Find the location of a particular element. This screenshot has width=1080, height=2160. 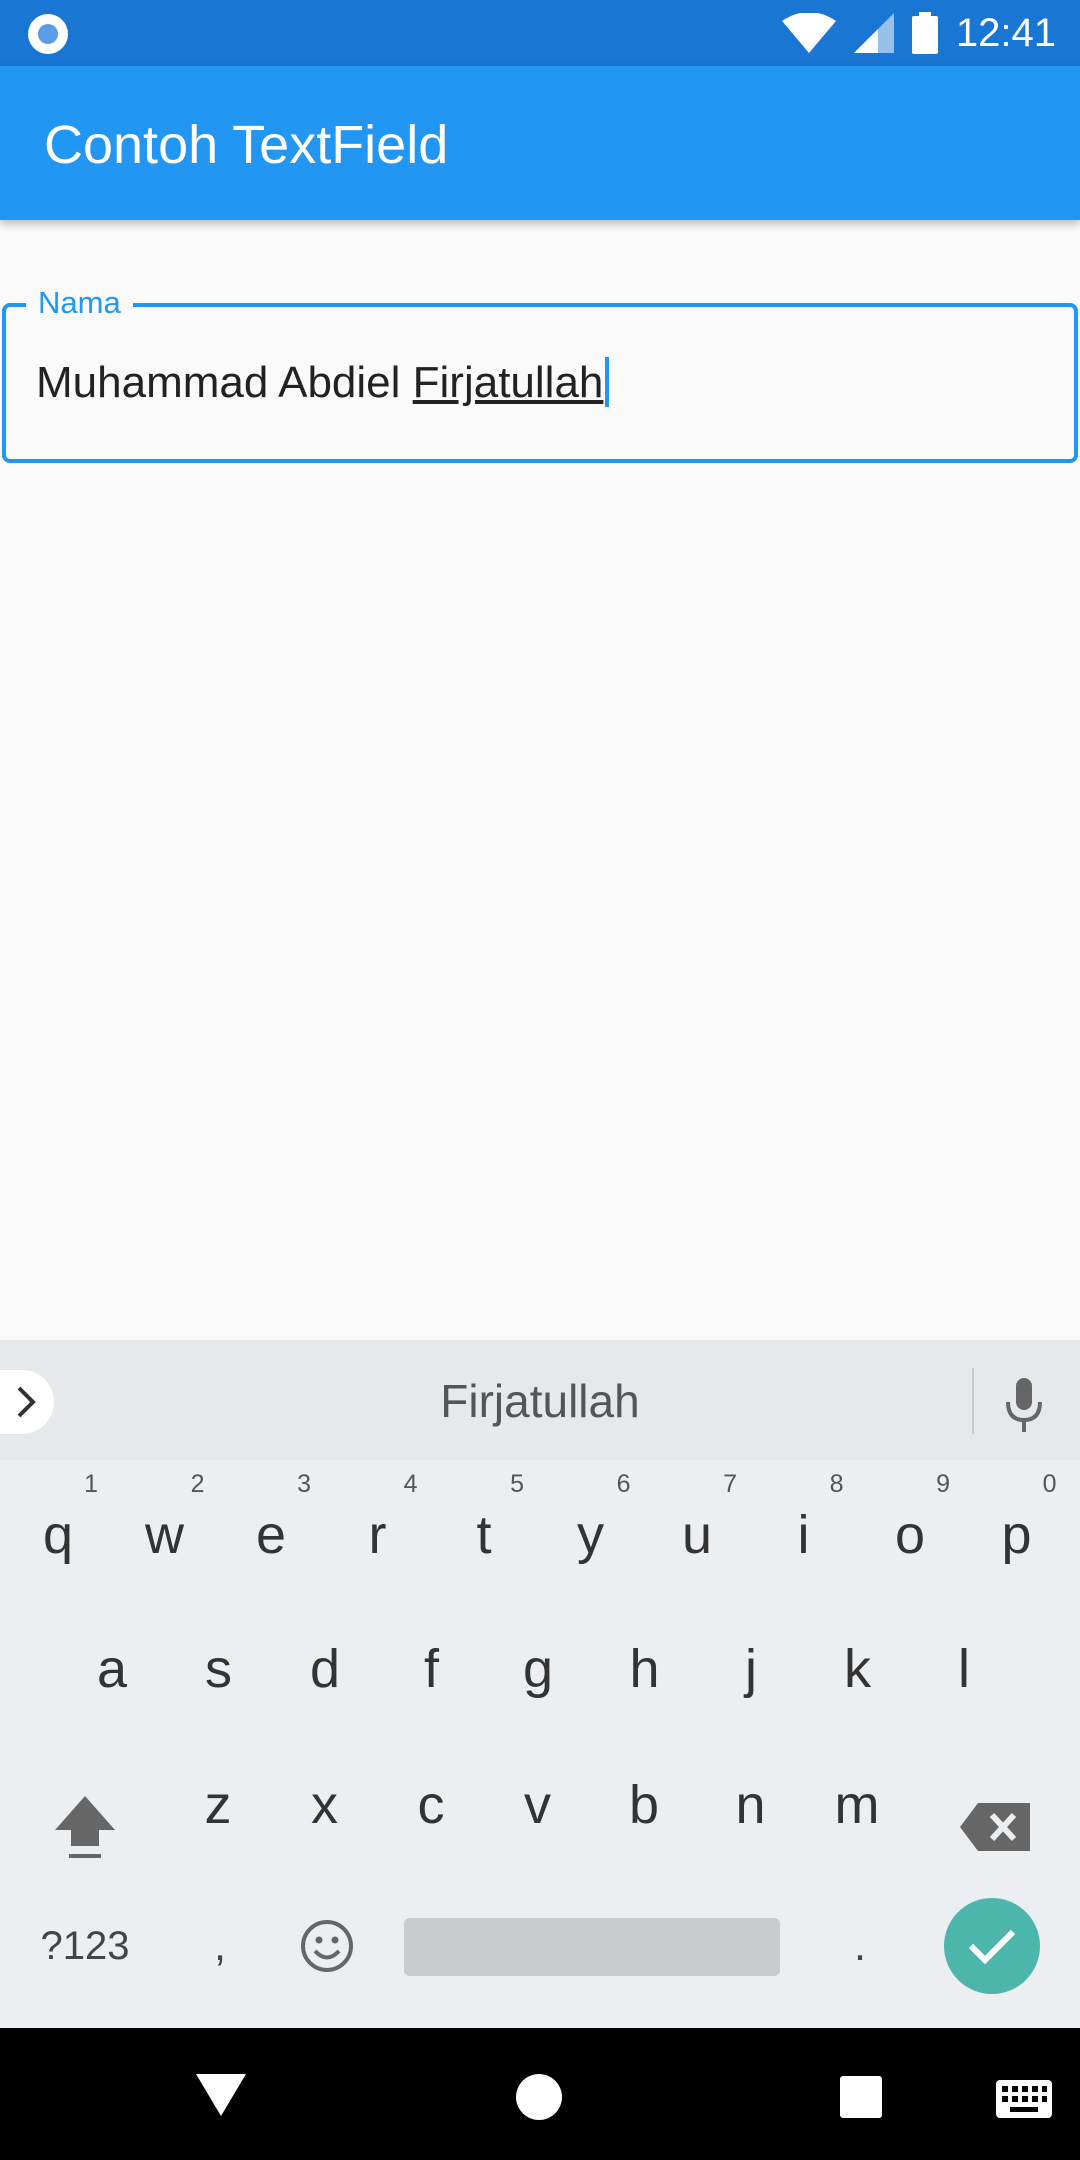

key-y: y6 is located at coordinates (591, 1527).